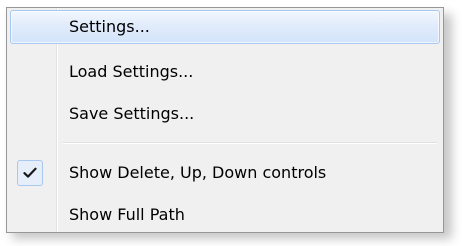 The height and width of the screenshot is (246, 462). What do you see at coordinates (225, 215) in the screenshot?
I see `menu-item-show-full-path: Show Full Path` at bounding box center [225, 215].